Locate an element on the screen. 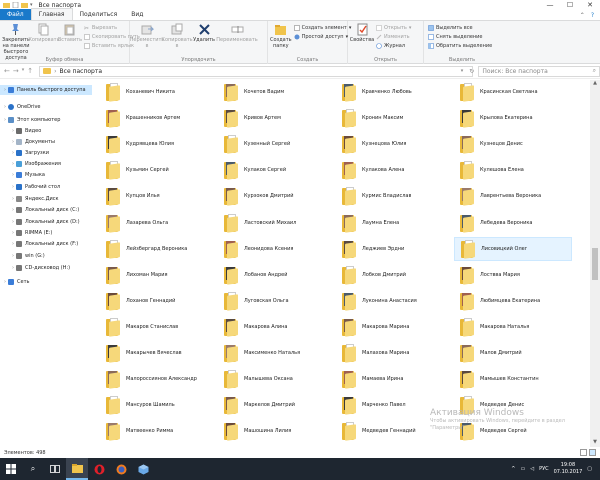 The width and height of the screenshot is (600, 480). folder-item: Лоствва Мария is located at coordinates (513, 275).